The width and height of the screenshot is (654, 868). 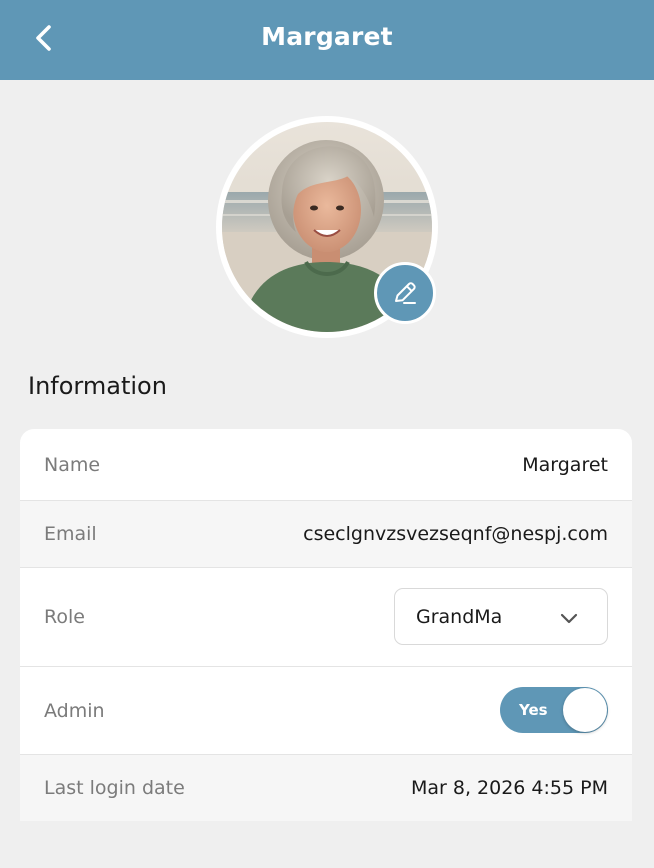 What do you see at coordinates (585, 710) in the screenshot?
I see `toggle-knob` at bounding box center [585, 710].